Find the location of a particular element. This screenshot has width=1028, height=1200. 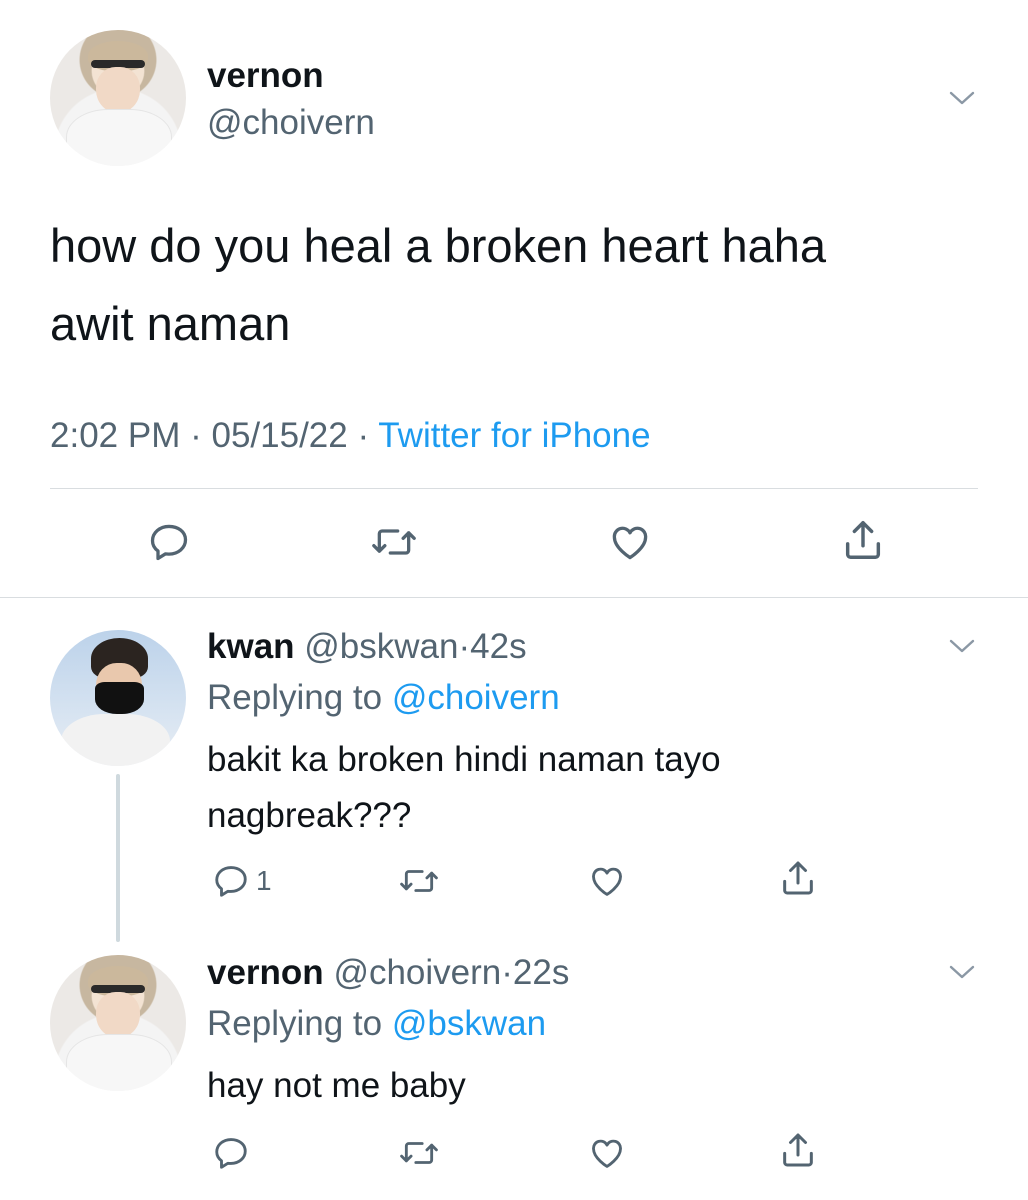

thread-line is located at coordinates (118, 858).